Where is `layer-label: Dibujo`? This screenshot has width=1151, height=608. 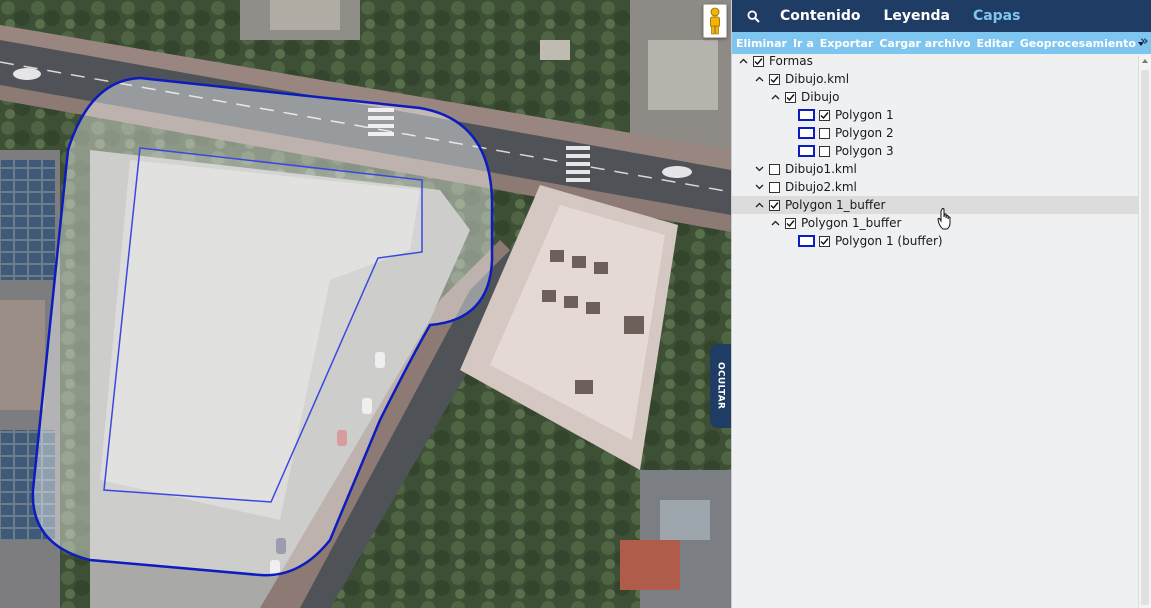
layer-label: Dibujo is located at coordinates (820, 97).